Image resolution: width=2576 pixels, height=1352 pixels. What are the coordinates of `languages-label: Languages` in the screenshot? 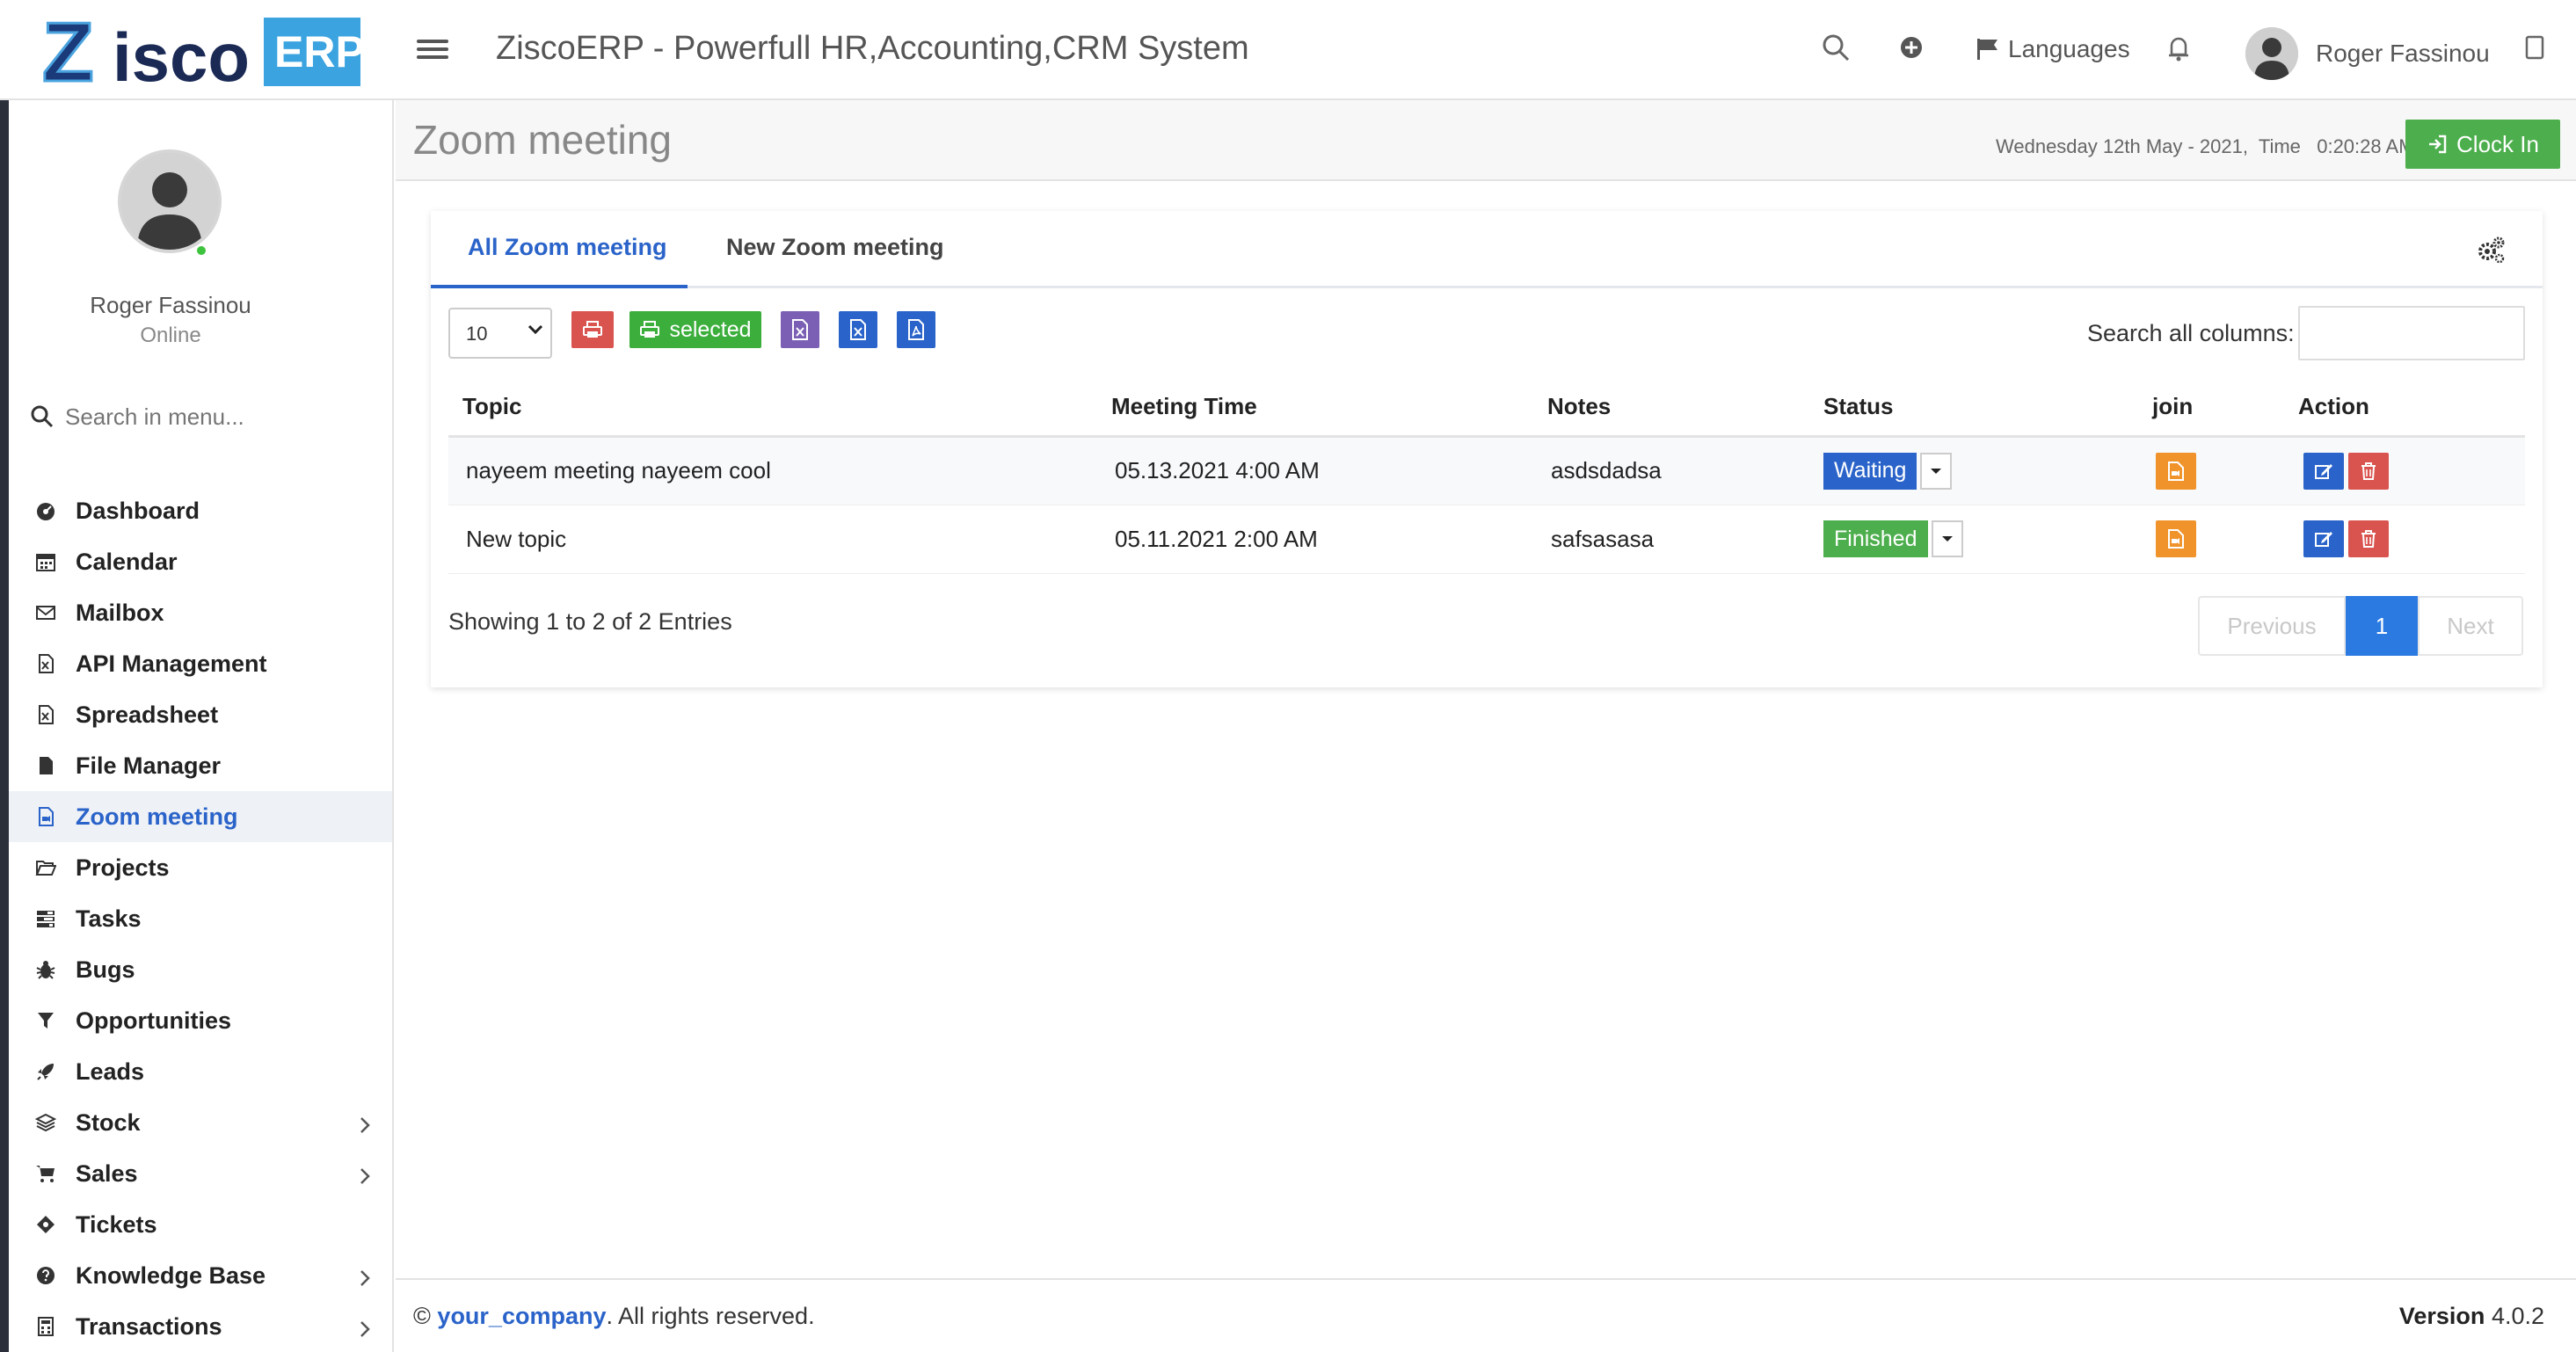 It's located at (2069, 48).